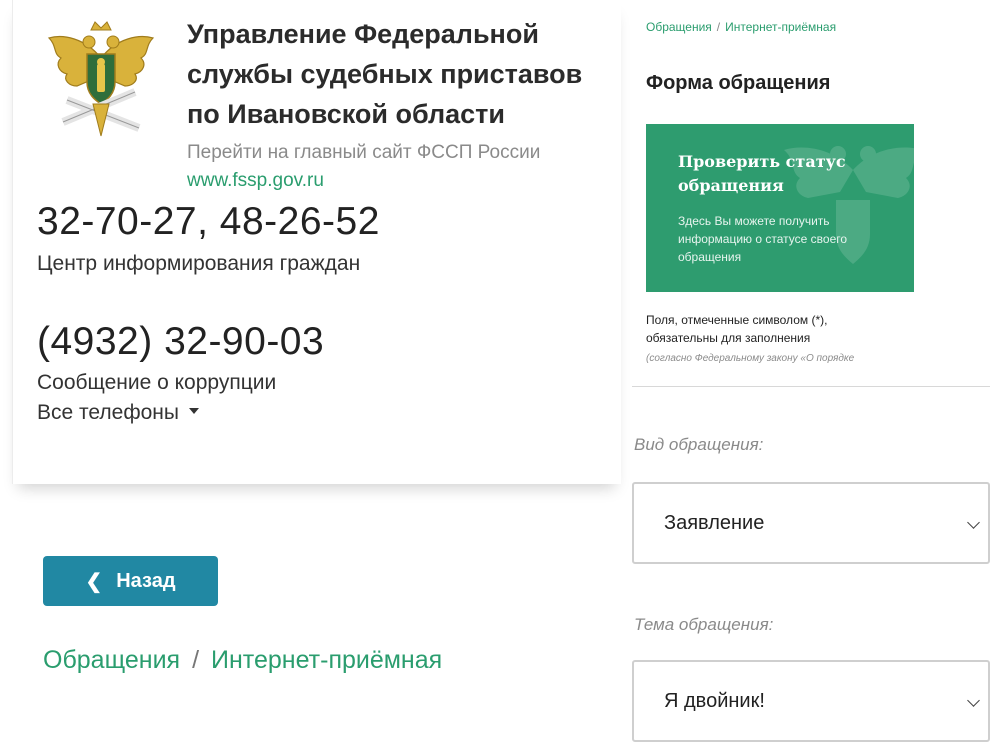  I want to click on org-title-line: Управление Федеральной, so click(363, 34).